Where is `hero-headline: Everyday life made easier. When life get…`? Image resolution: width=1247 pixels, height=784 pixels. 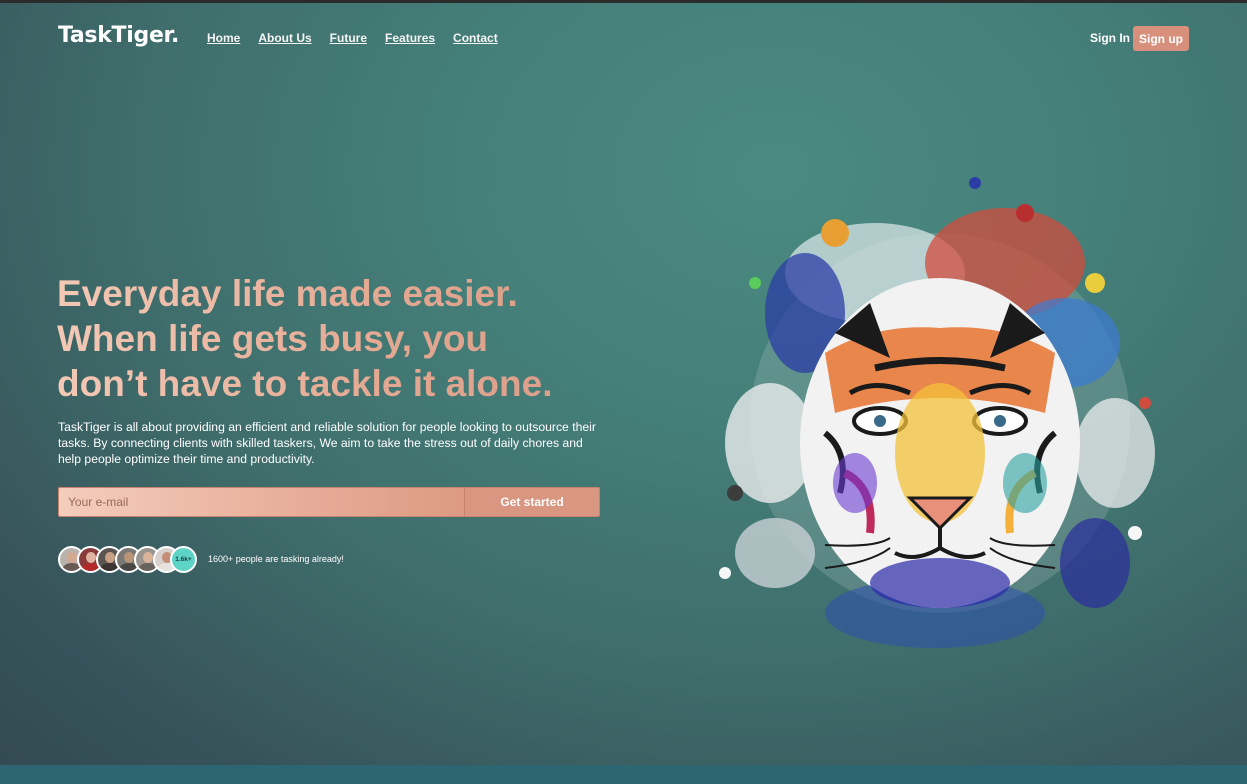
hero-headline: Everyday life made easier. When life get… is located at coordinates (347, 338).